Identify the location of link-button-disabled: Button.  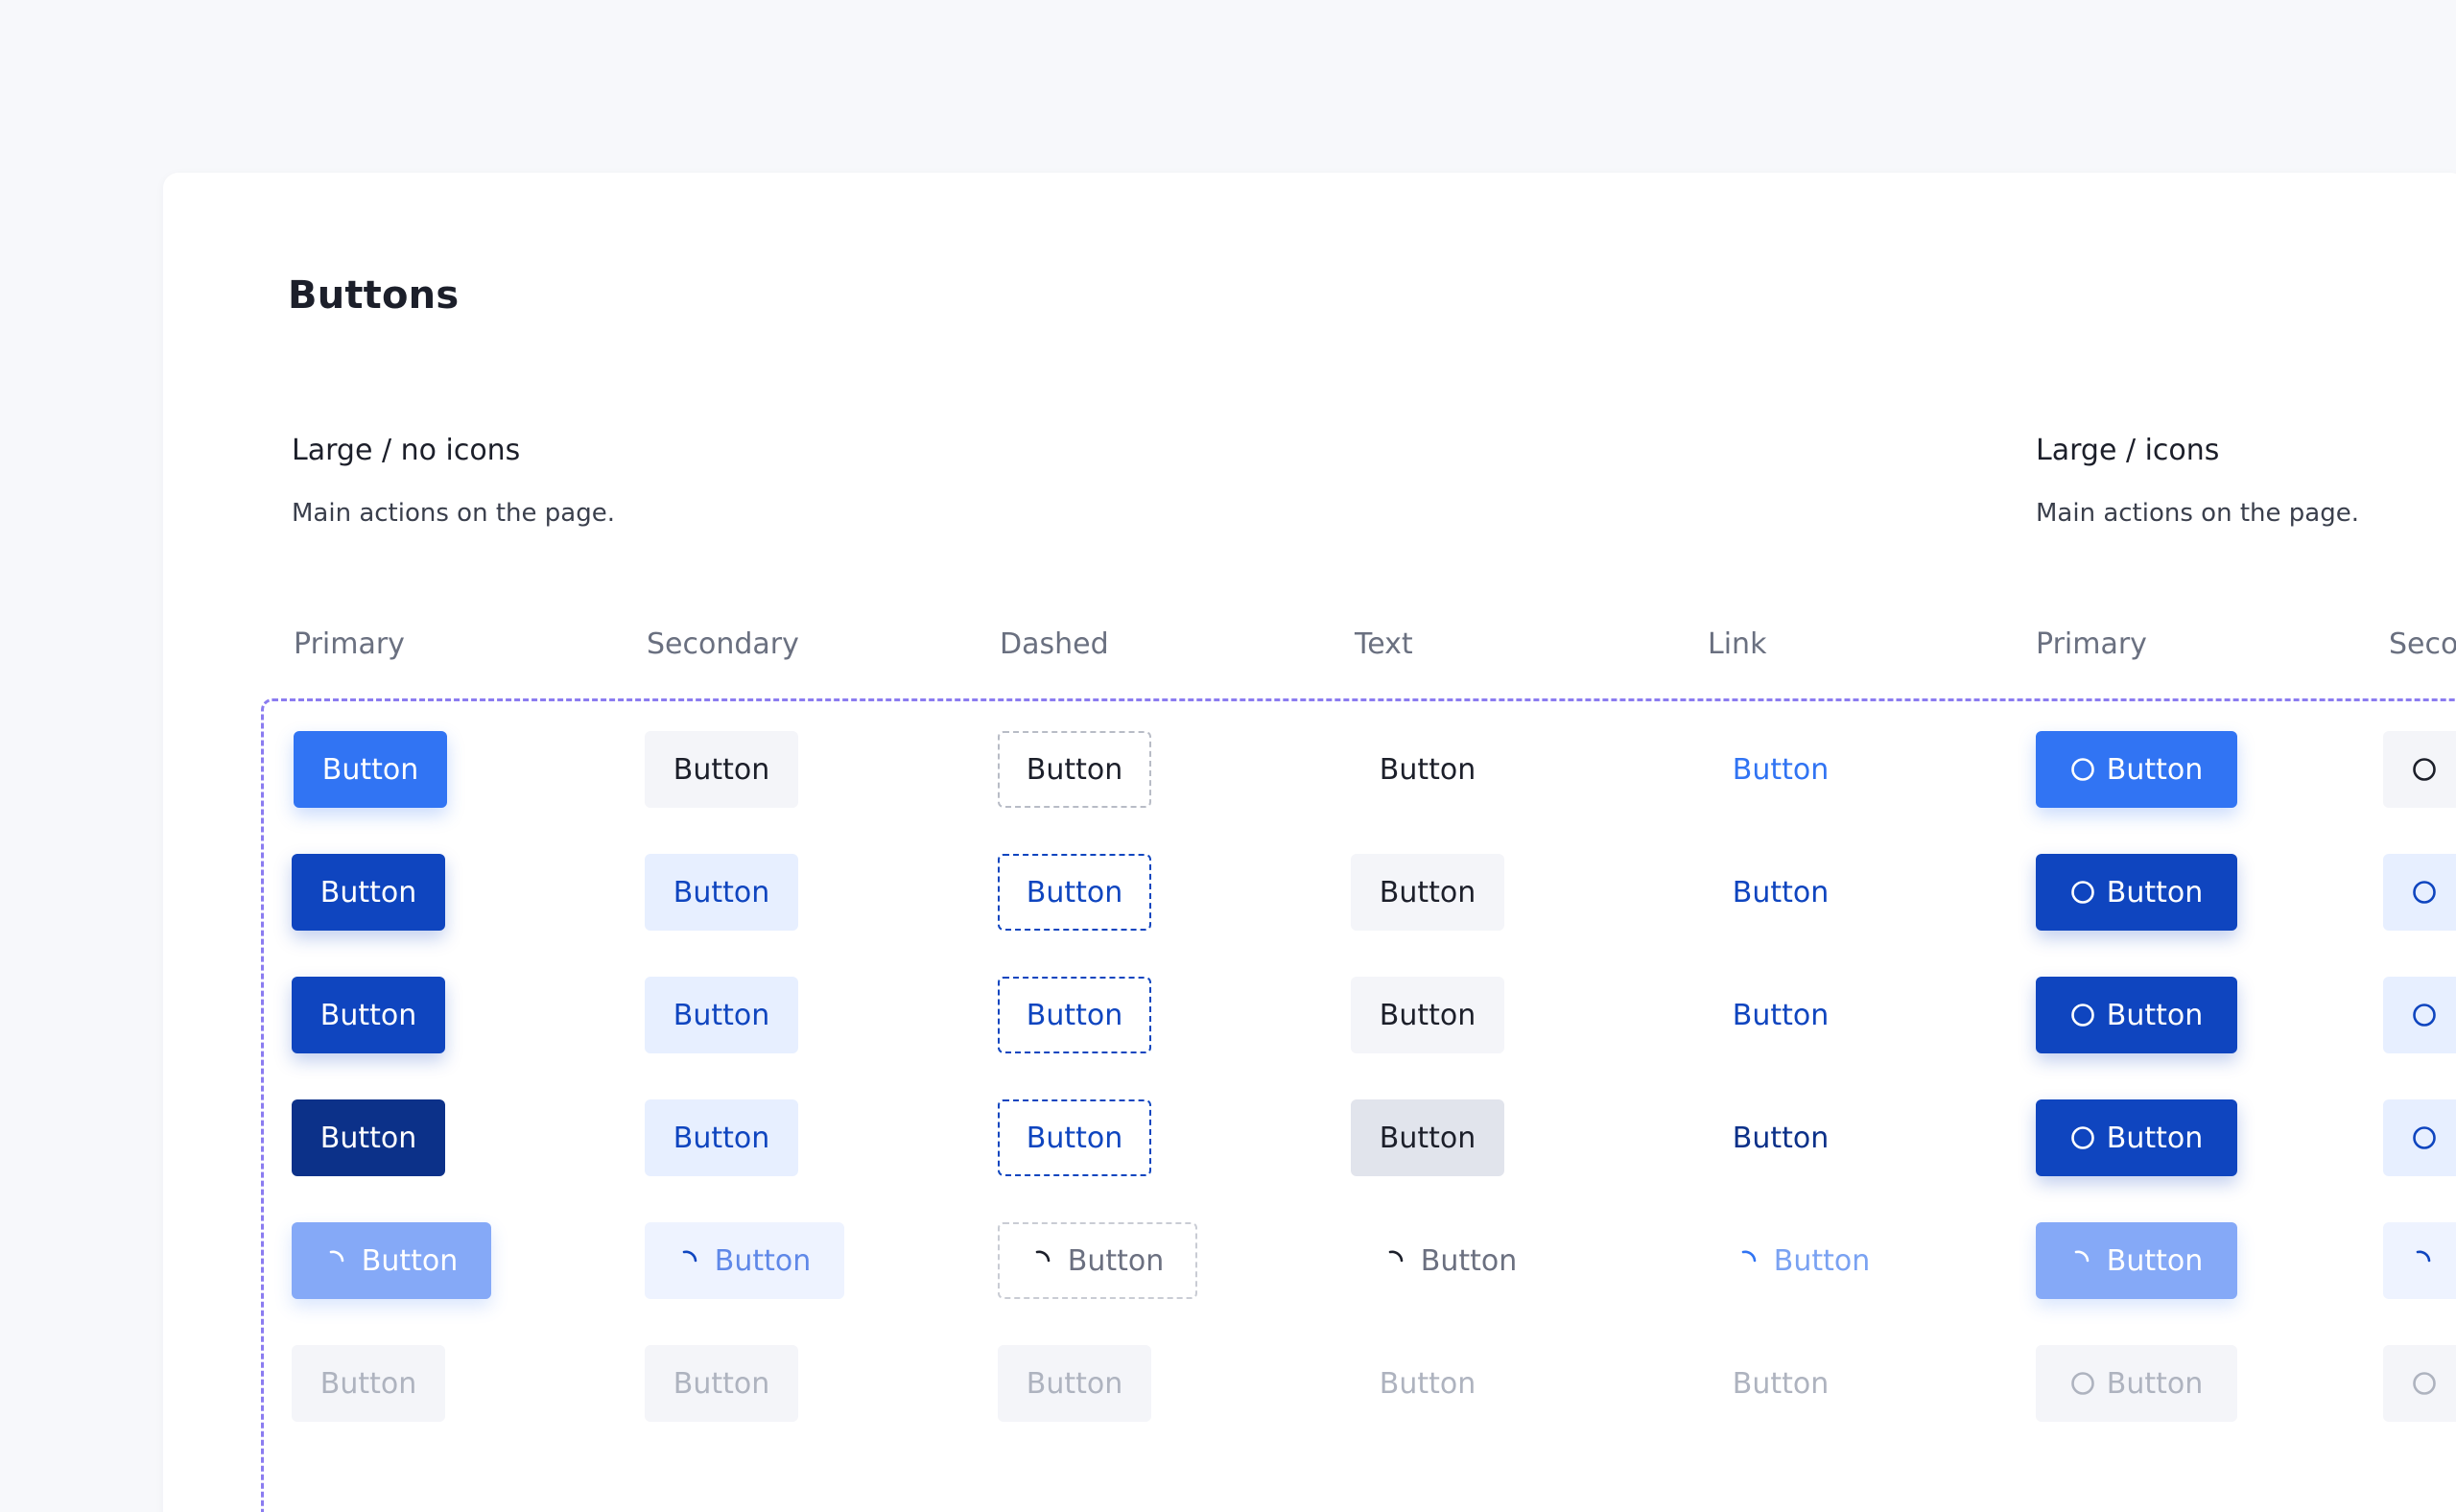
(1780, 1383).